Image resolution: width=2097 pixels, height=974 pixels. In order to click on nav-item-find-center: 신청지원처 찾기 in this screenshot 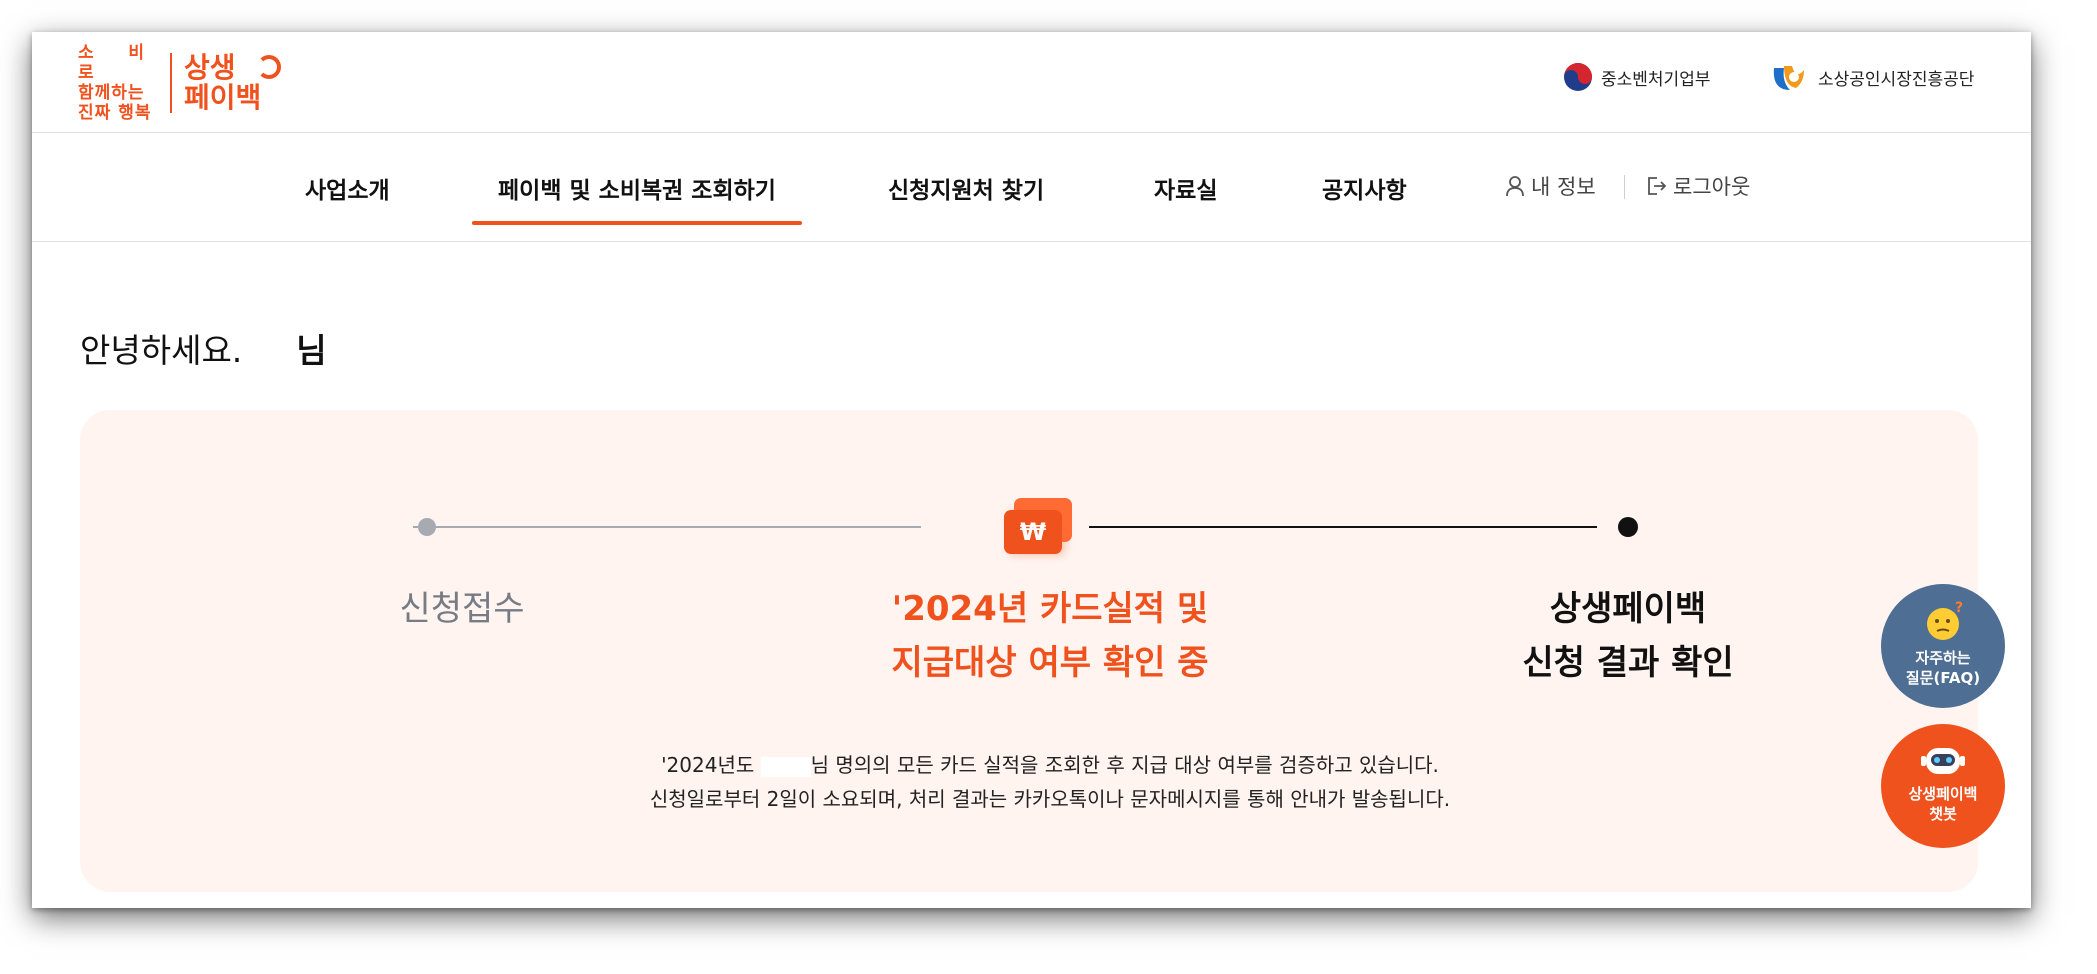, I will do `click(966, 188)`.